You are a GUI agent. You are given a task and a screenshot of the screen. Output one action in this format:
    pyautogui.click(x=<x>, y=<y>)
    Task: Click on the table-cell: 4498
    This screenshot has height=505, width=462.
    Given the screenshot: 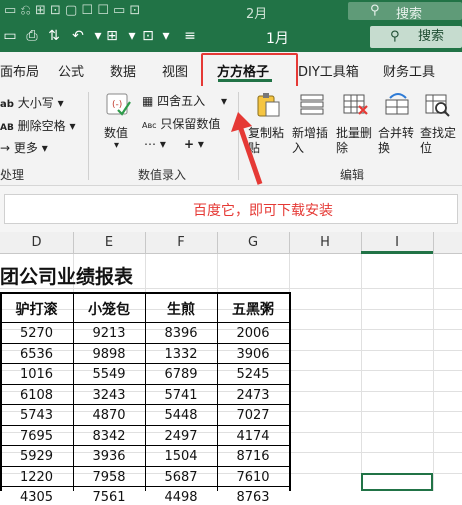 What is the action you would take?
    pyautogui.click(x=181, y=497)
    